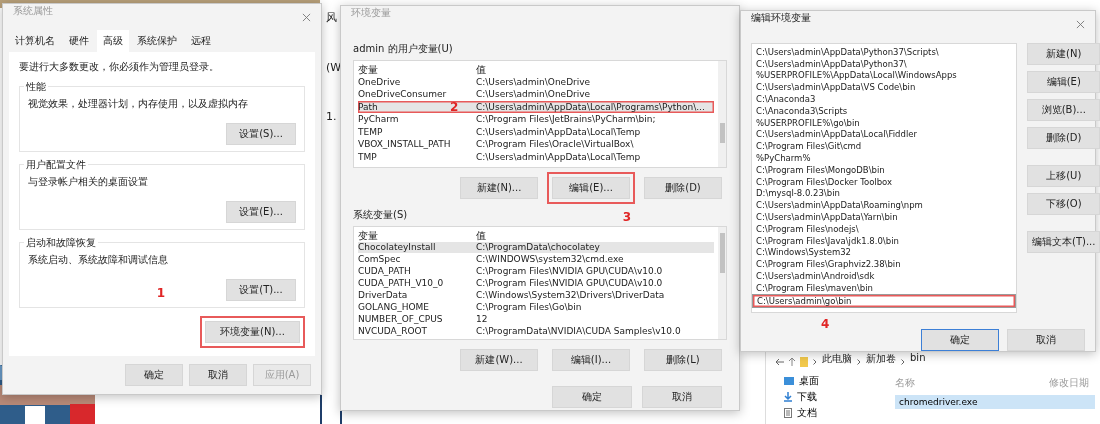  What do you see at coordinates (35, 41) in the screenshot?
I see `tab: 计算机名` at bounding box center [35, 41].